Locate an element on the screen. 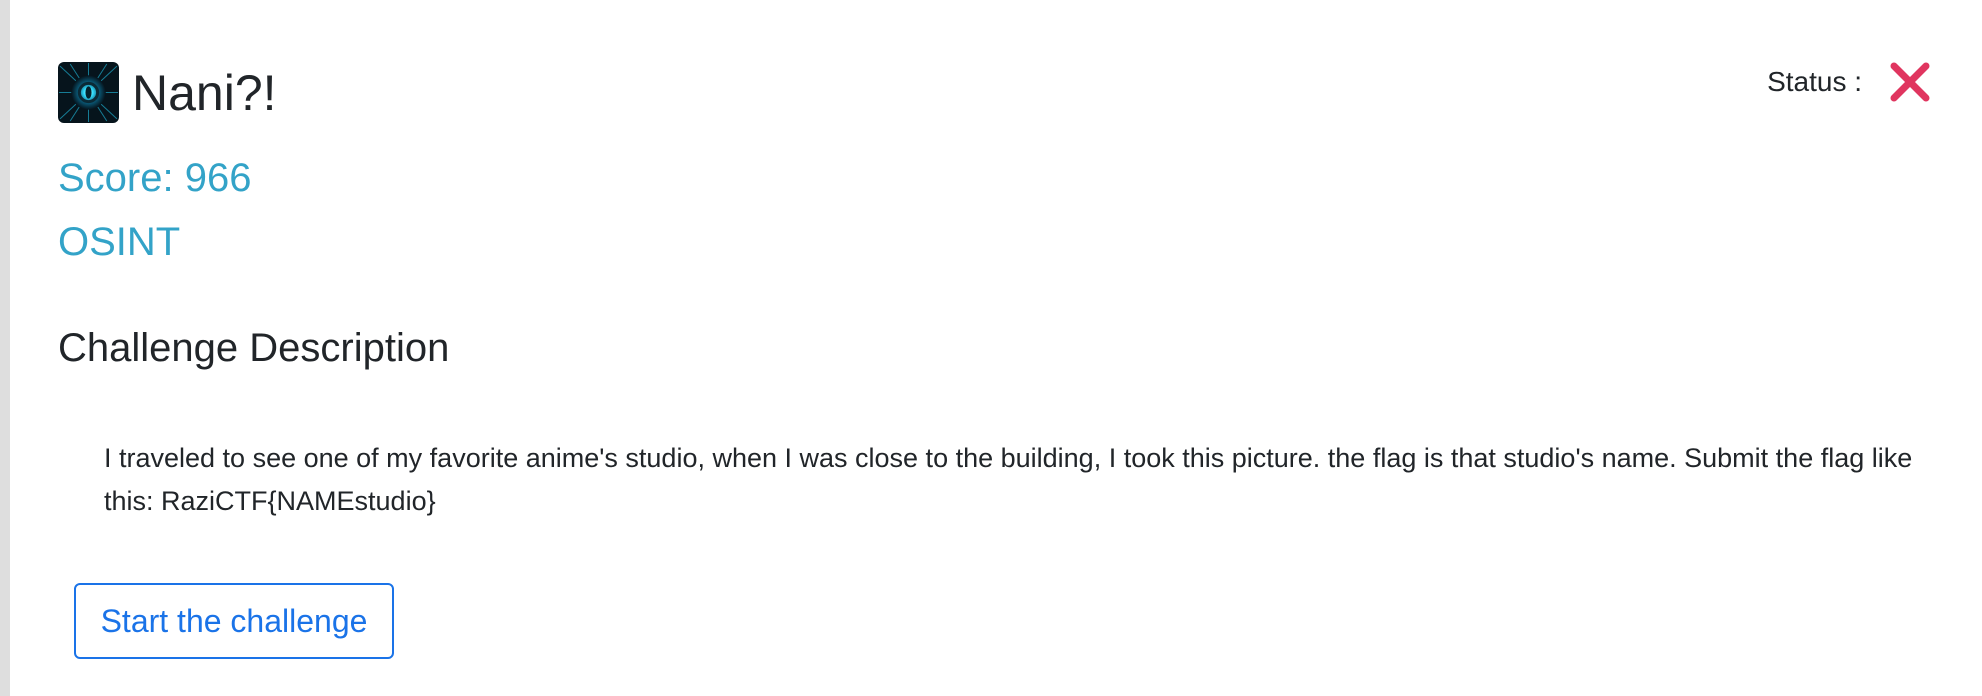  glowing-eye-icon is located at coordinates (88, 92).